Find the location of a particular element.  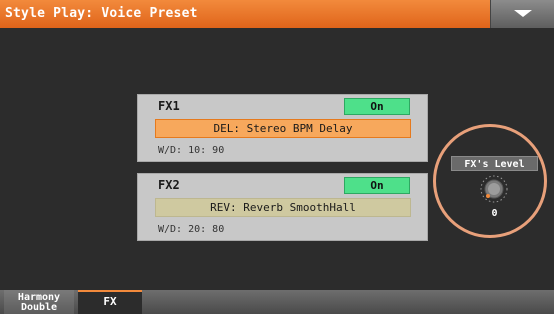

tab-bar: Harmony Double FX is located at coordinates (277, 302).